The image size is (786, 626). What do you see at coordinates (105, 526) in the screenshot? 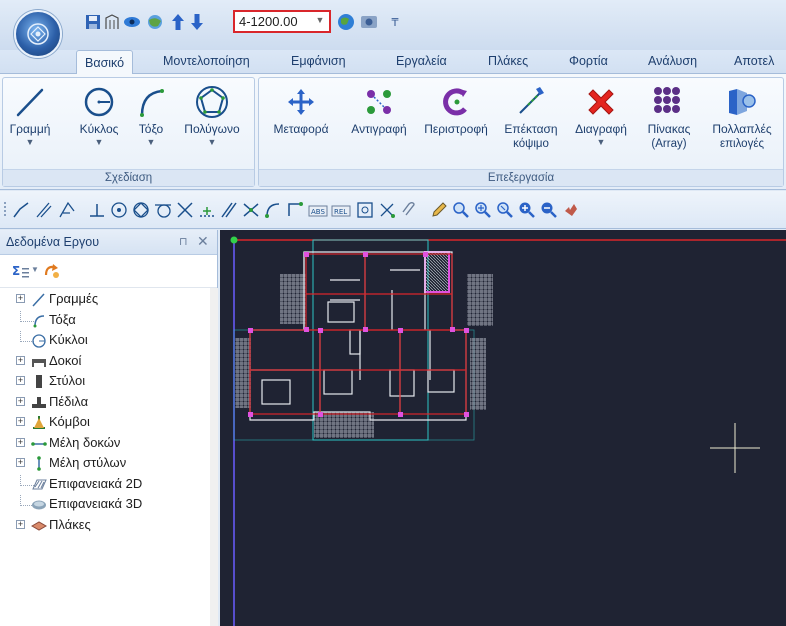
I see `tree-item-slabs: + Πλάκες` at bounding box center [105, 526].